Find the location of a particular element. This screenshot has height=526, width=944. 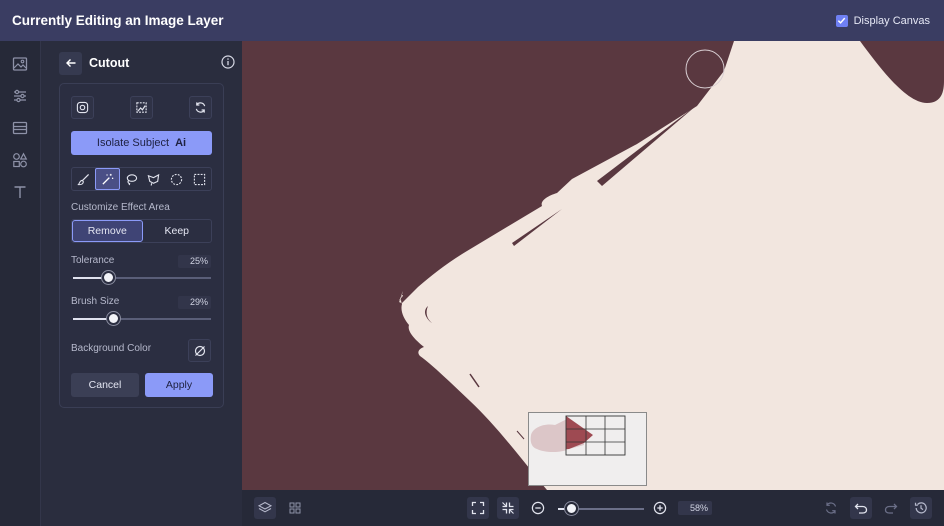

isolate-subject-button: Isolate Subject Ai is located at coordinates (141, 143).